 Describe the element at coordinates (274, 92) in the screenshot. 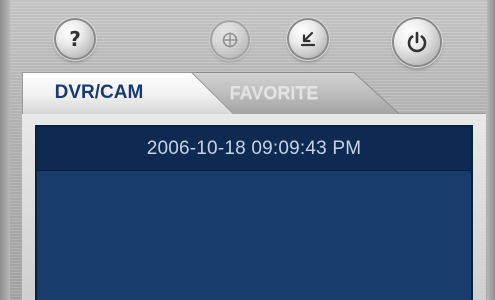

I see `tab-favorite-label: FAVORITE` at that location.